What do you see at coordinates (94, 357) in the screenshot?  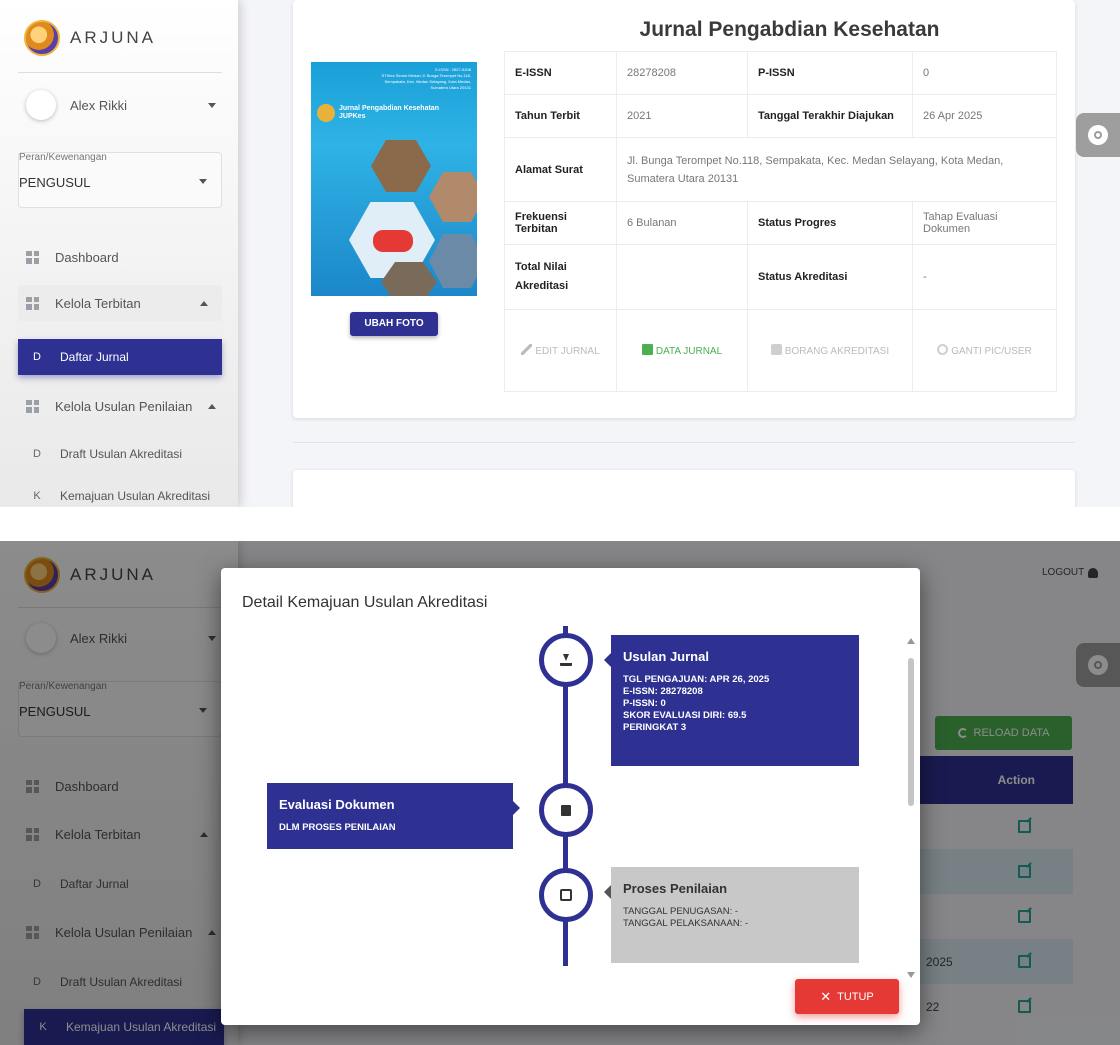 I see `sidebar-item-label: Daftar Jurnal` at bounding box center [94, 357].